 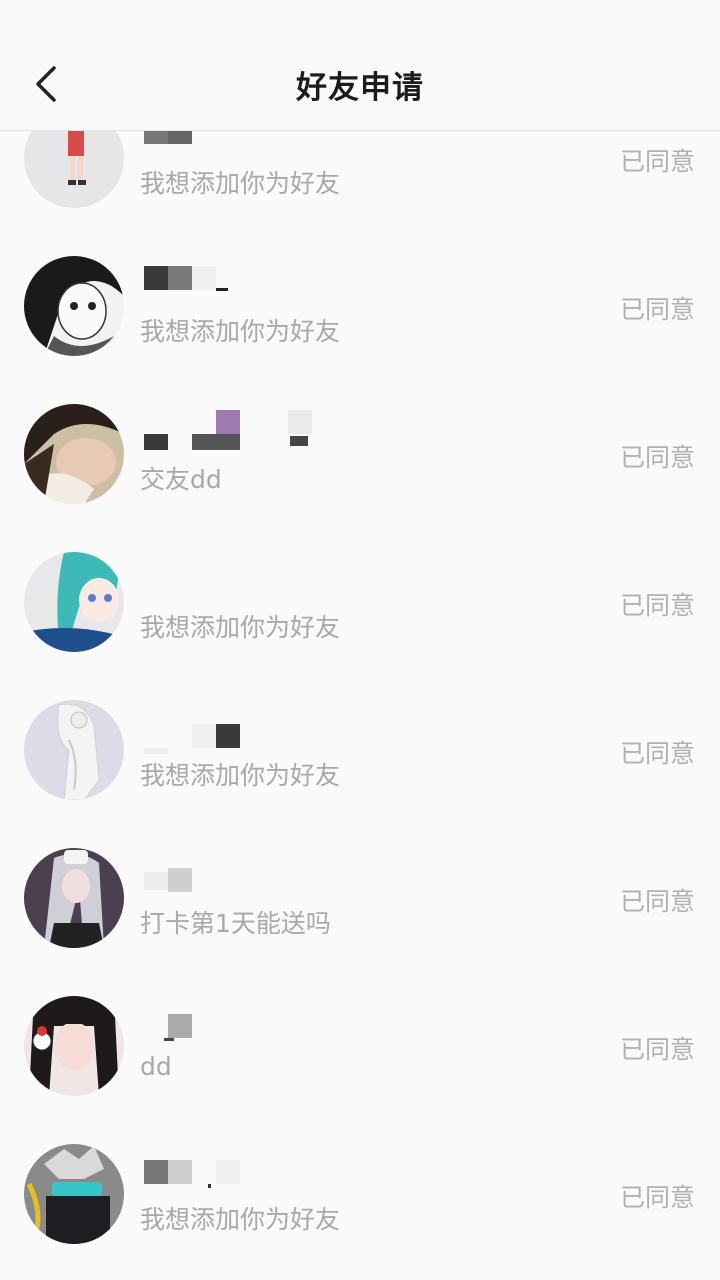 I want to click on request-message: dd, so click(x=156, y=1066).